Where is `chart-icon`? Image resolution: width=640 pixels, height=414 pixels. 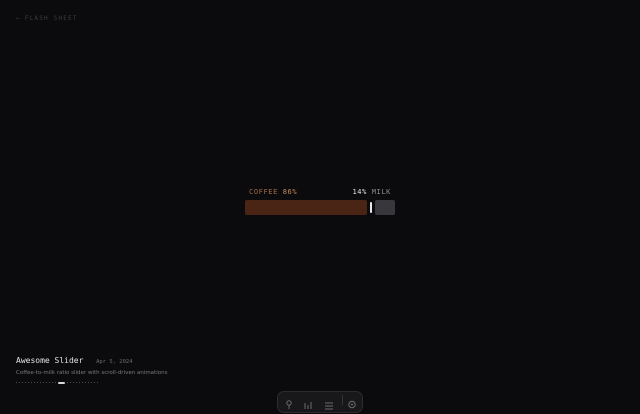
chart-icon is located at coordinates (308, 402).